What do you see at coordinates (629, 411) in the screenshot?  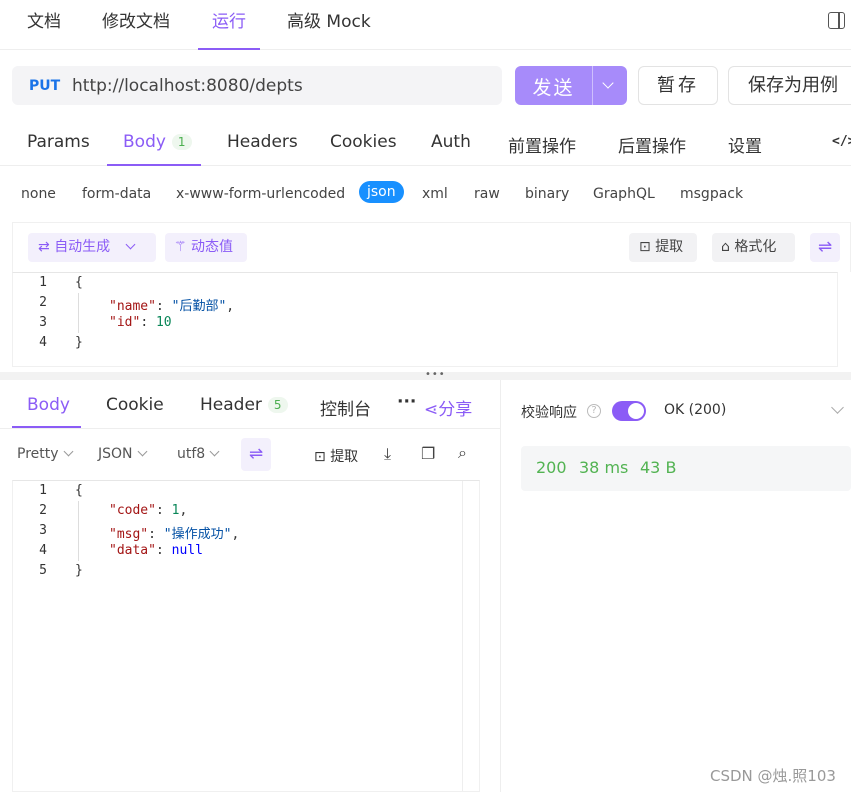 I see `validate-toggle` at bounding box center [629, 411].